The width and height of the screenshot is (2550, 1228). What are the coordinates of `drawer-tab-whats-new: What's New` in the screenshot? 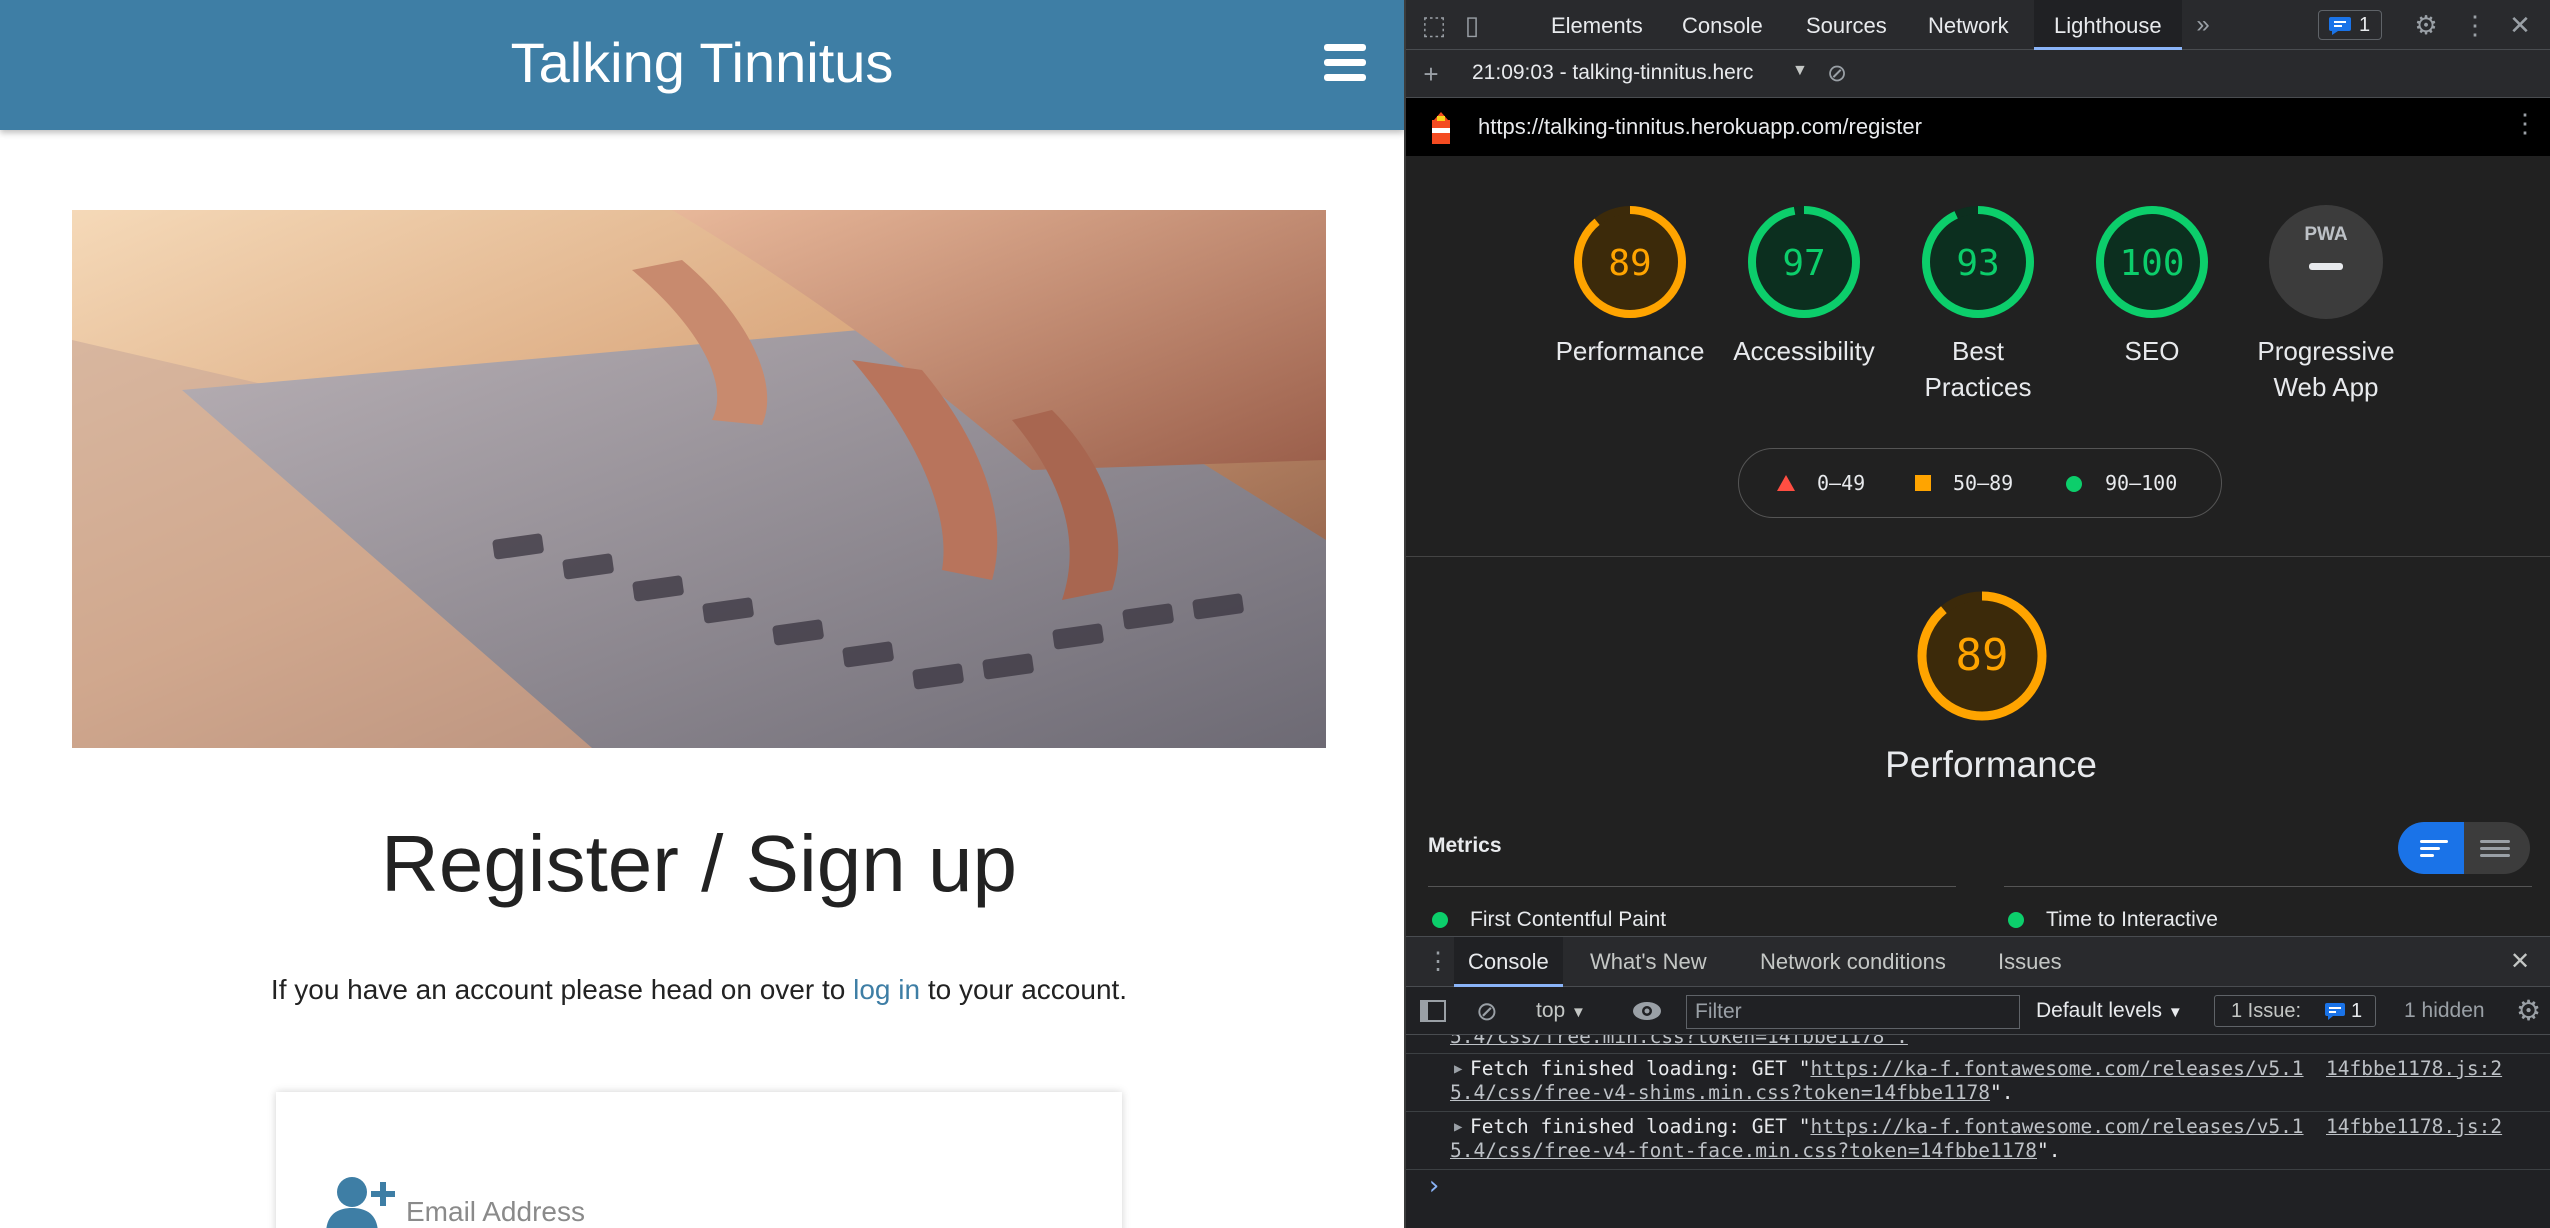 It's located at (1648, 962).